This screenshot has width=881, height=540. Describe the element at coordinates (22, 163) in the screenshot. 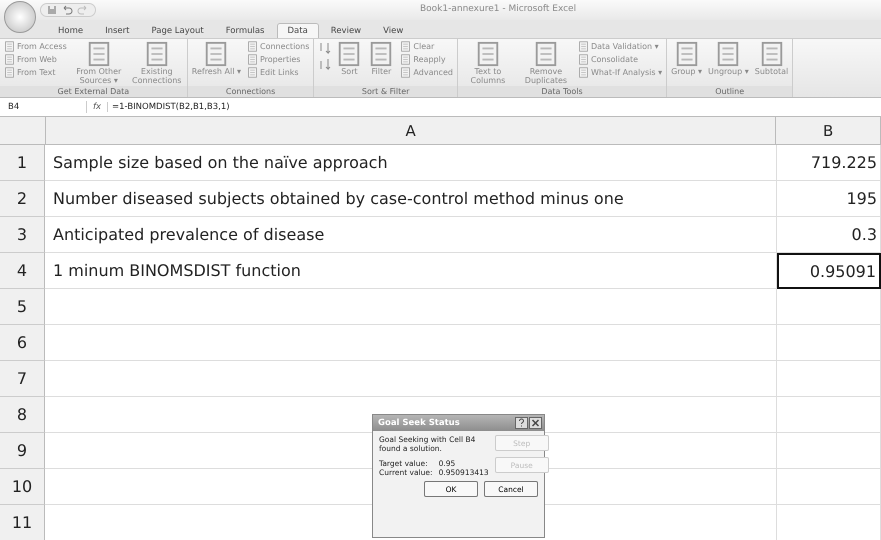

I see `row-header: 1` at that location.